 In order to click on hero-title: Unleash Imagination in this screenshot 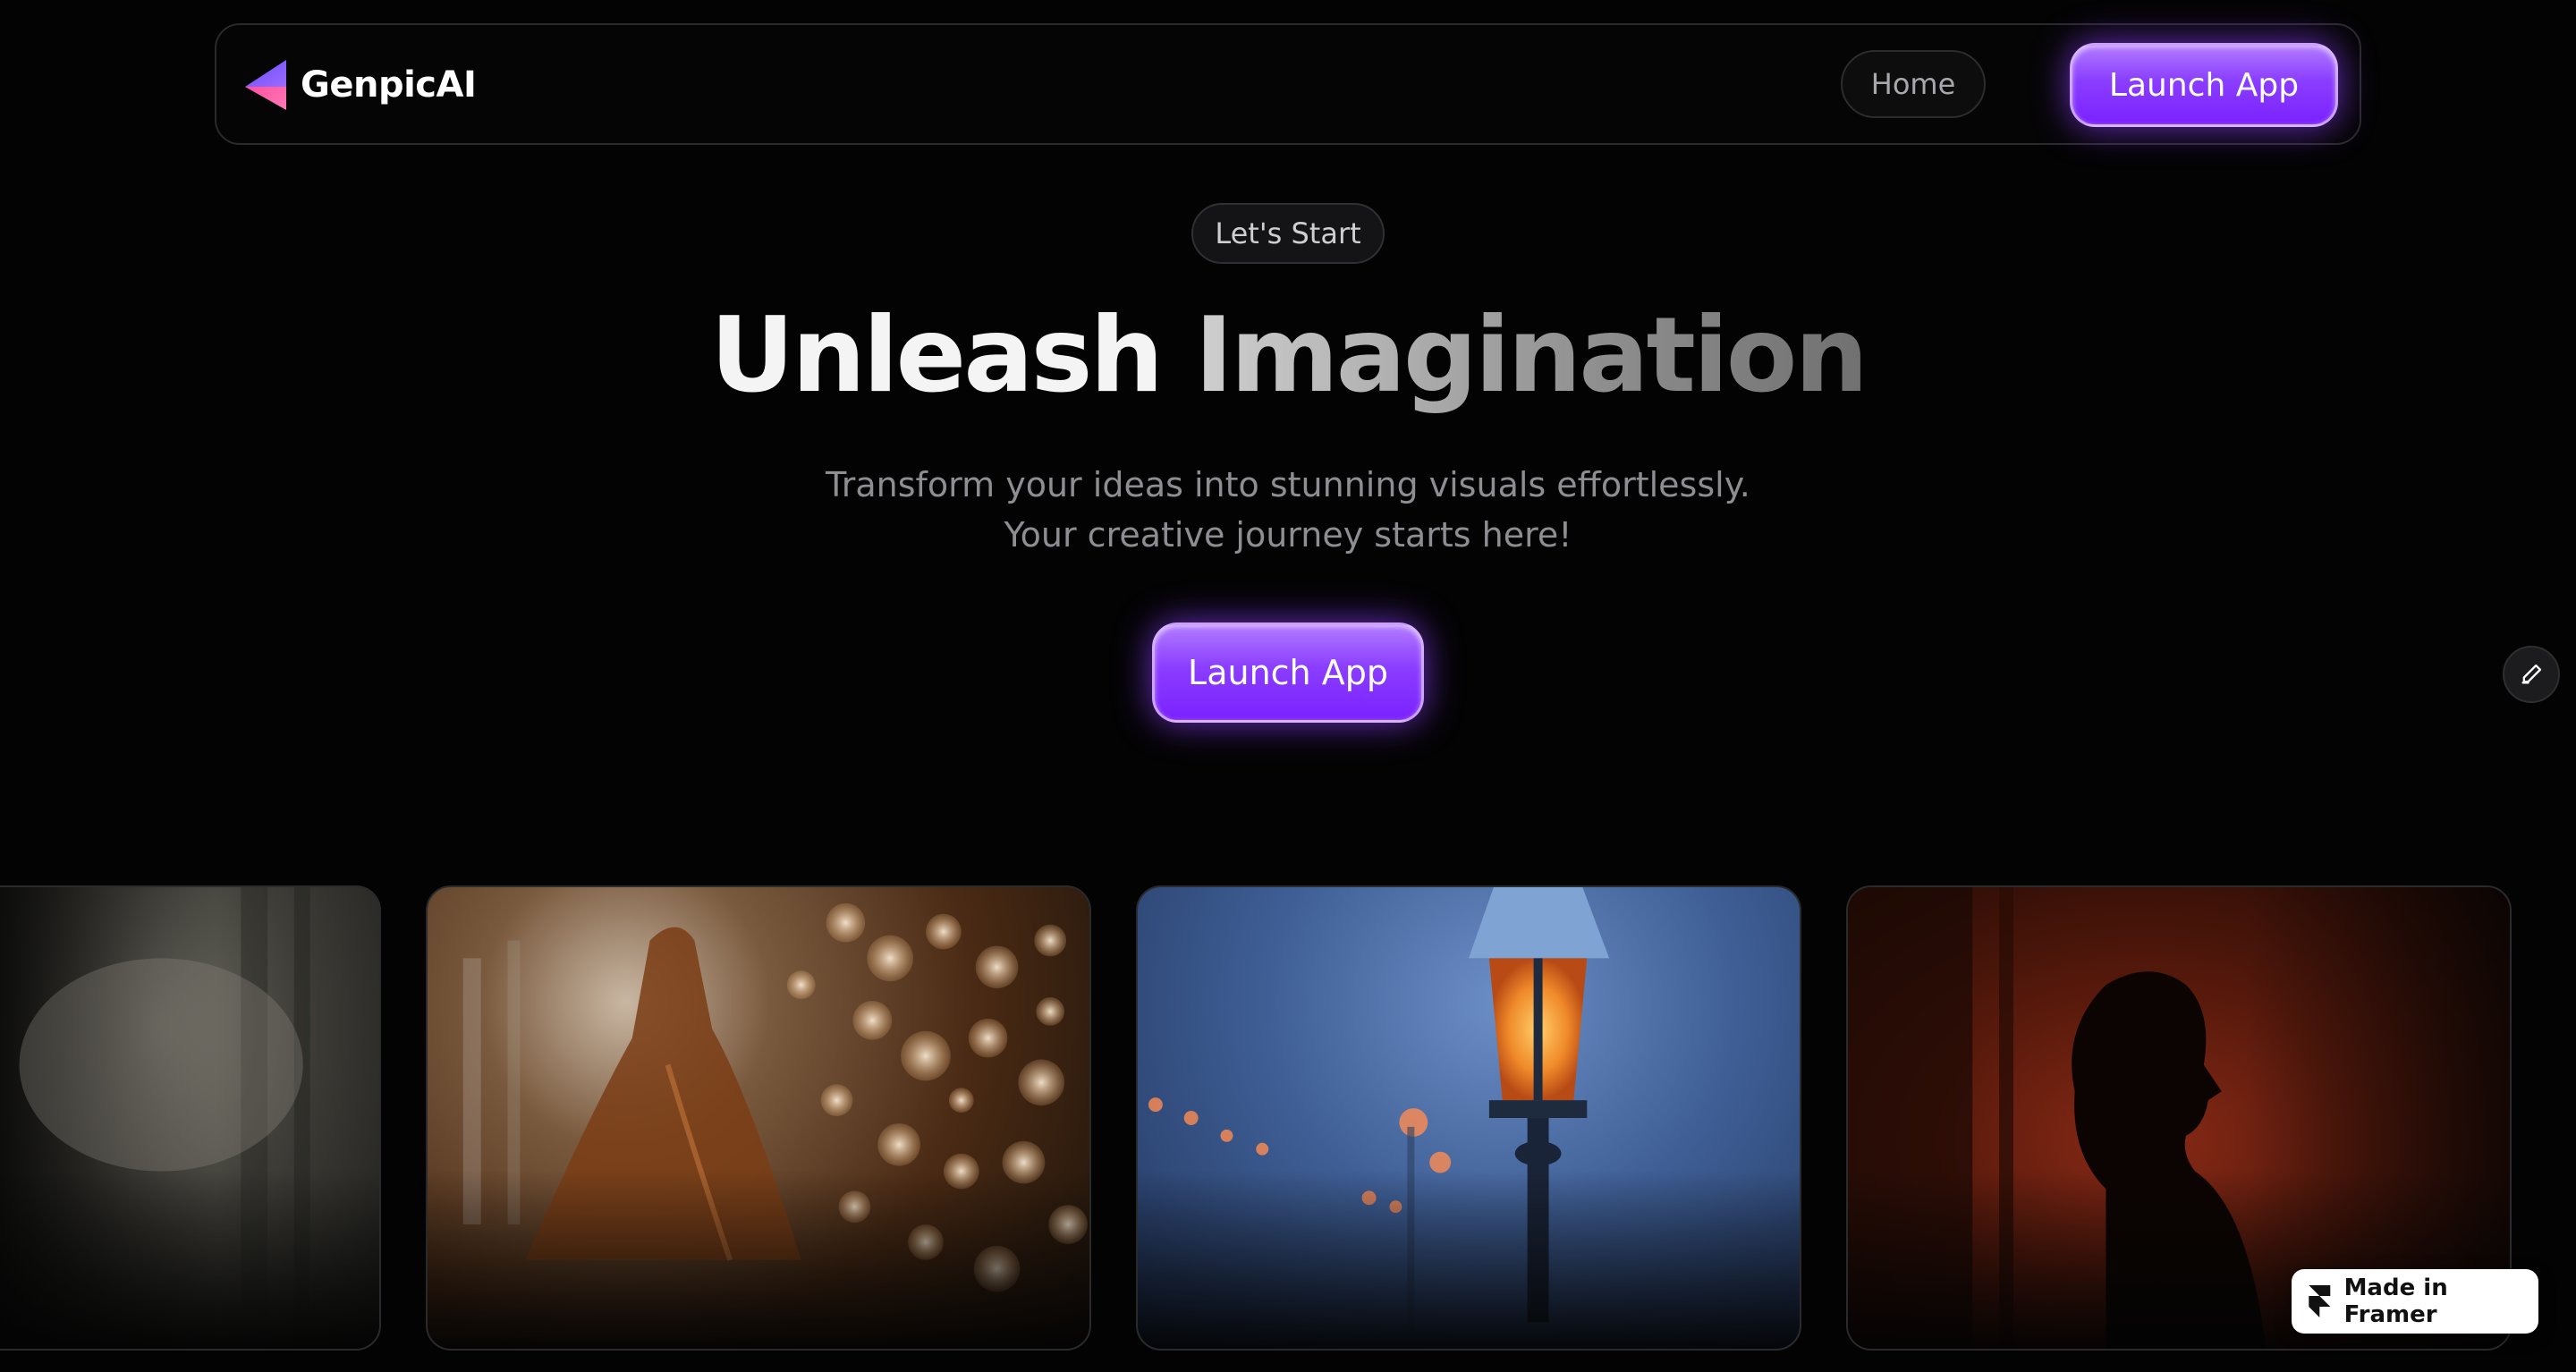, I will do `click(1288, 355)`.